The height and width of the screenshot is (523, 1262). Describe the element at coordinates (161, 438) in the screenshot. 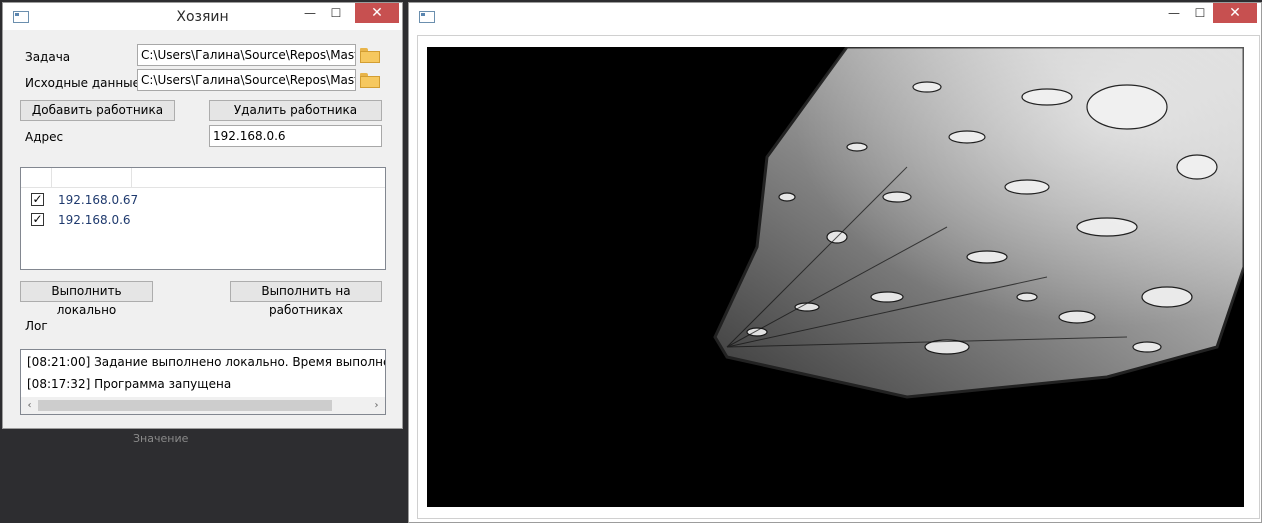

I see `background-label: Значение` at that location.